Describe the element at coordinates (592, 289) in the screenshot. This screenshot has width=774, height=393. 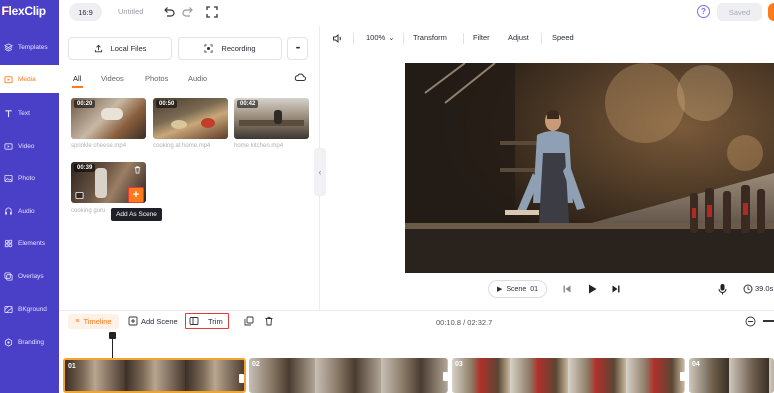
I see `play-icon` at that location.